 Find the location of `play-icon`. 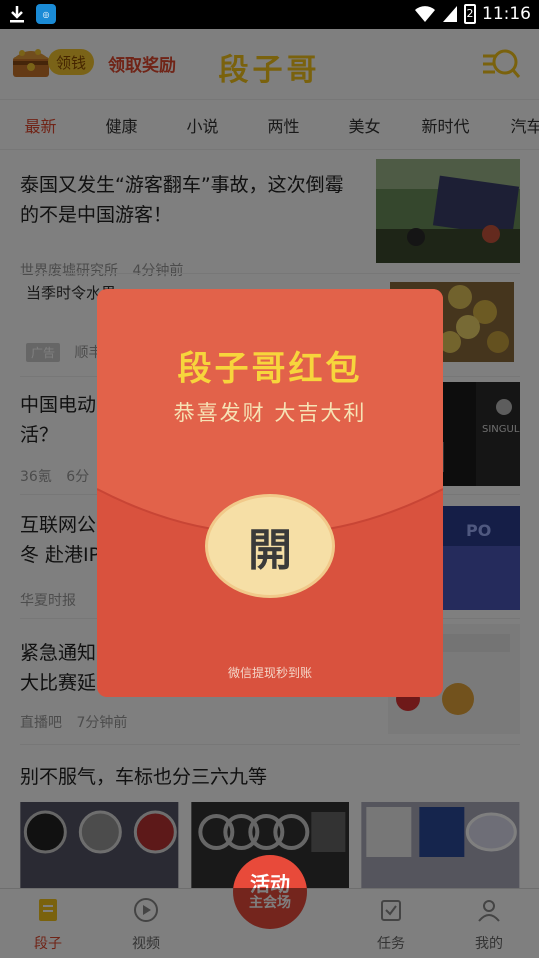

play-icon is located at coordinates (146, 910).